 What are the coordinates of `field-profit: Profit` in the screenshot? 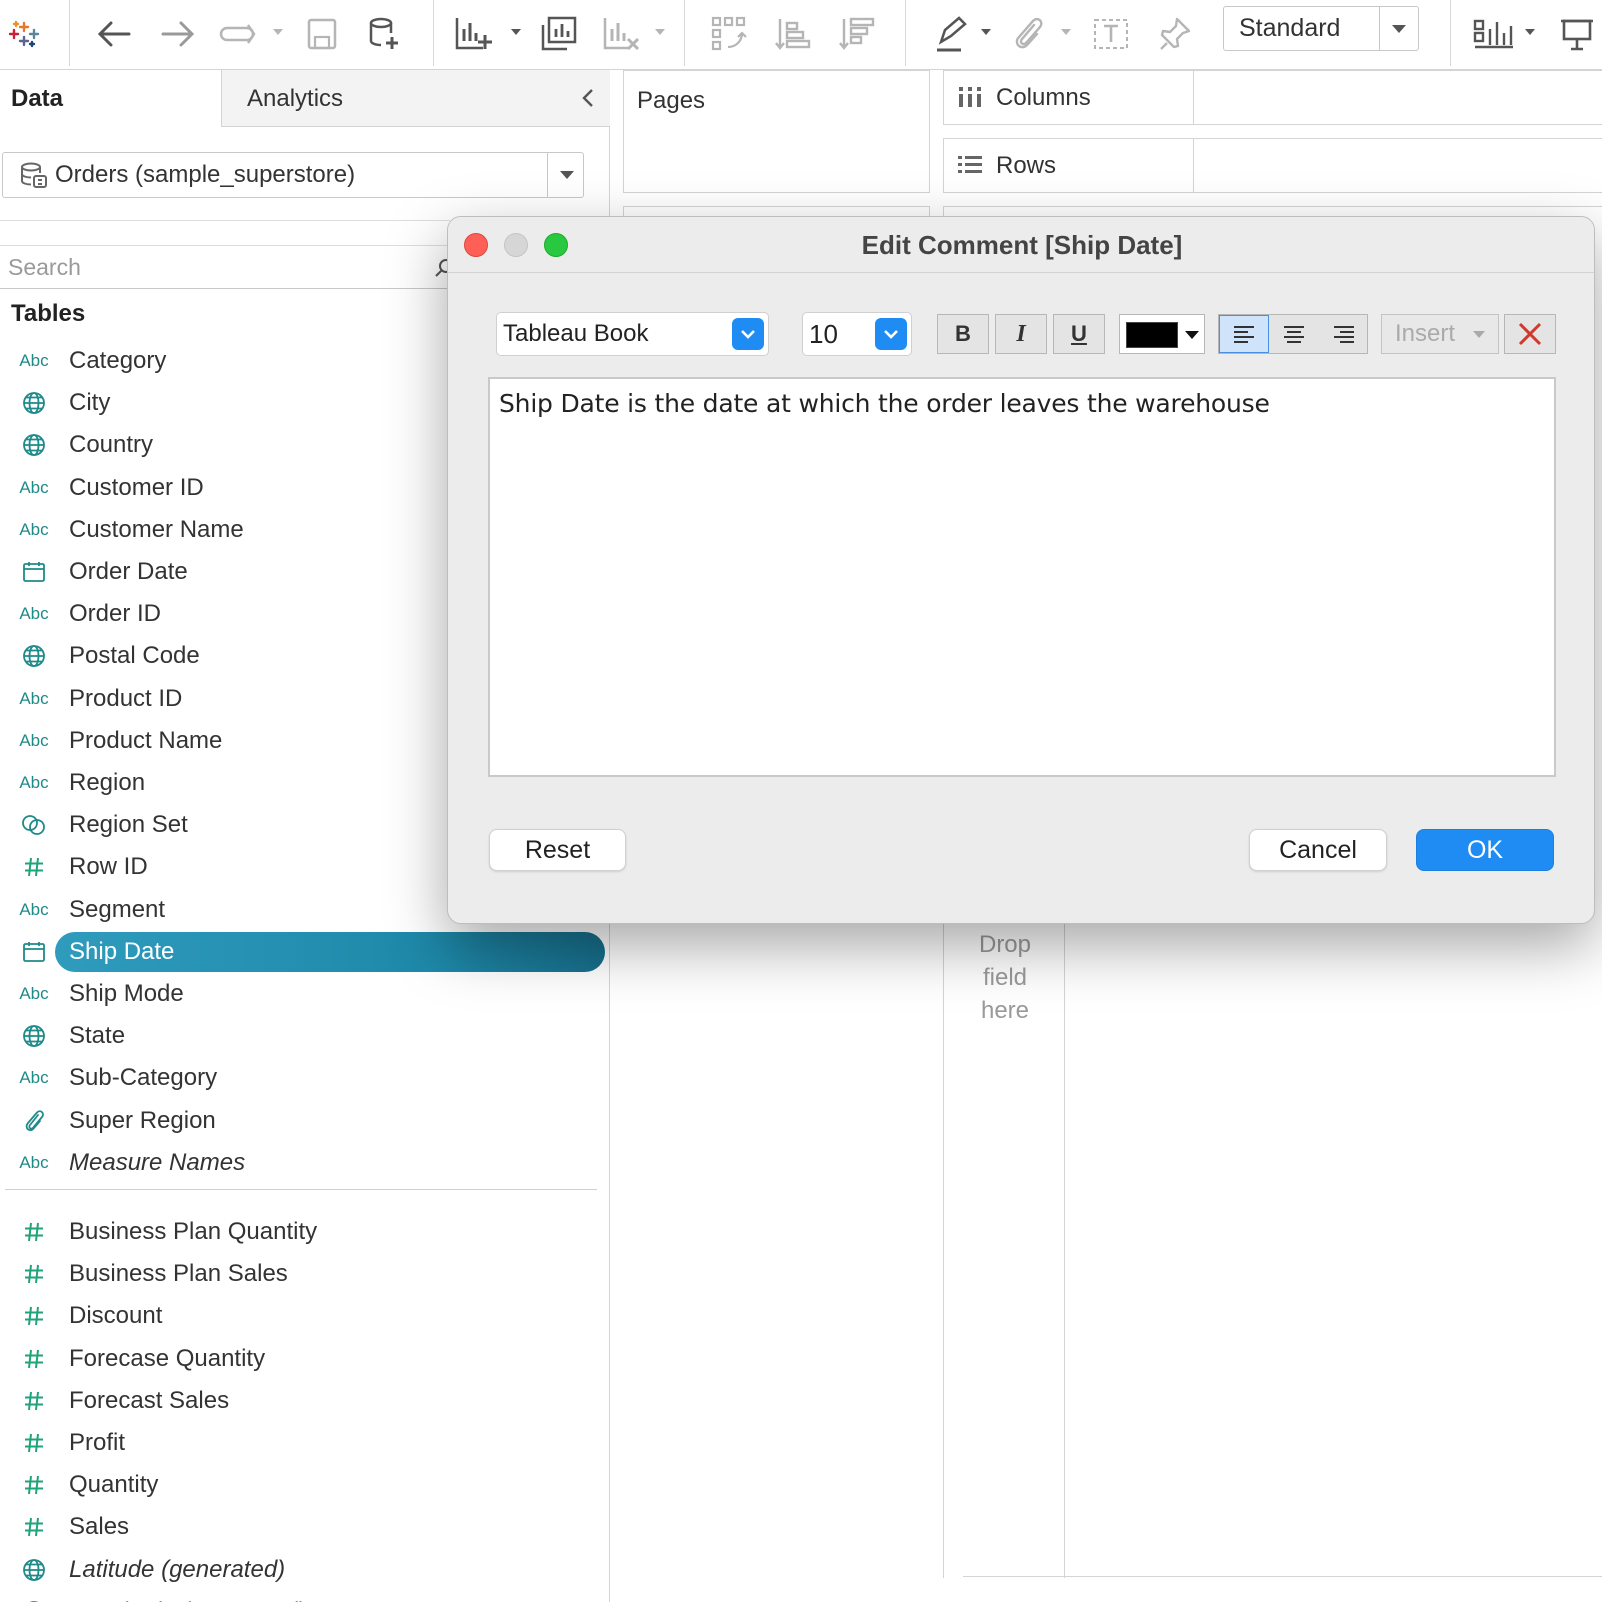 It's located at (305, 1443).